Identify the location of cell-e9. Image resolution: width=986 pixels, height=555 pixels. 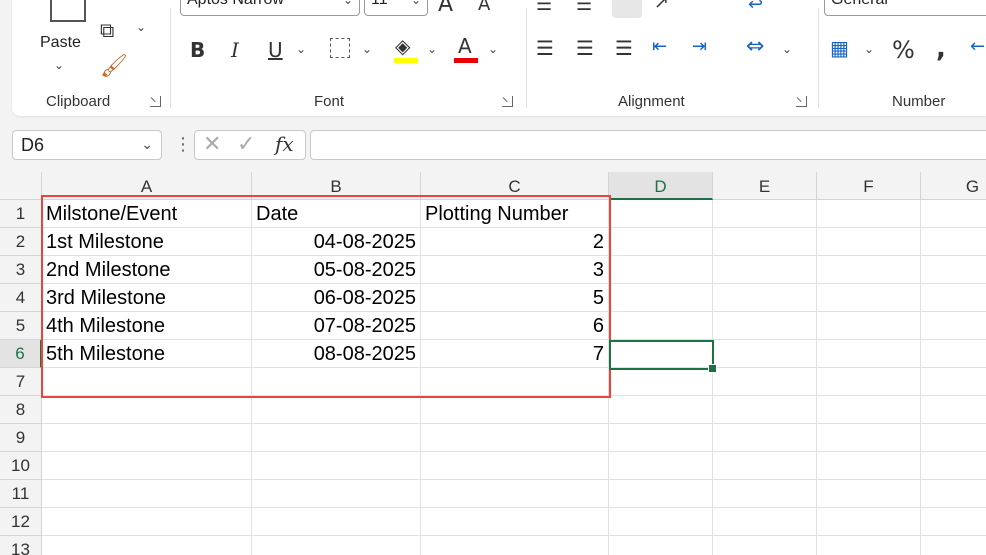
(765, 438).